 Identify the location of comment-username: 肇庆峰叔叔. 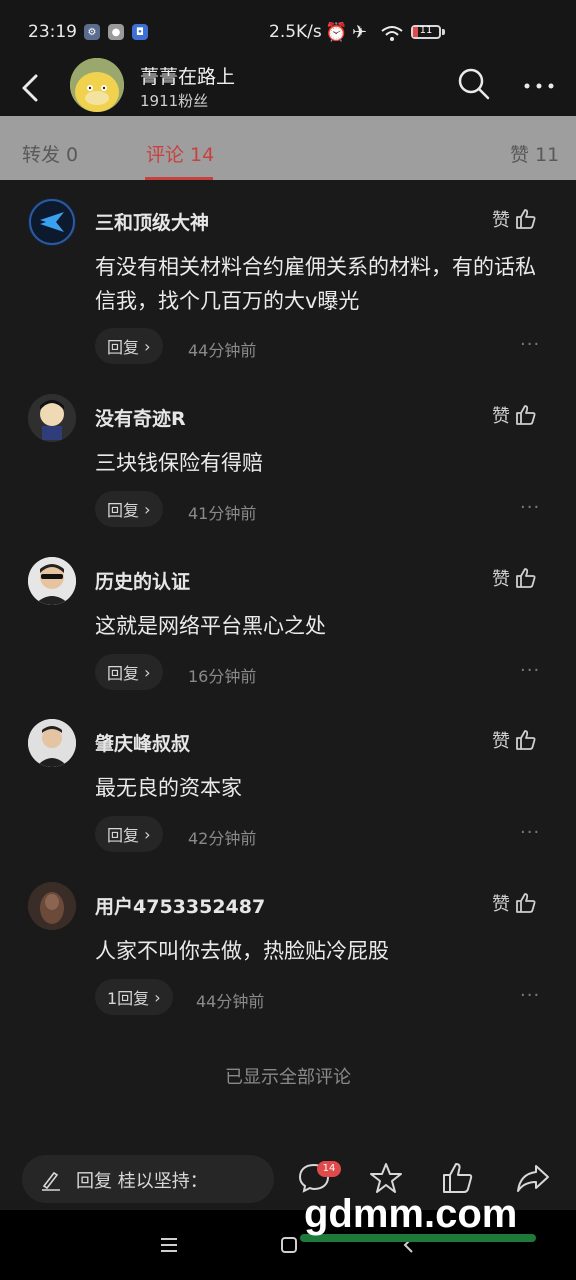
(142, 742).